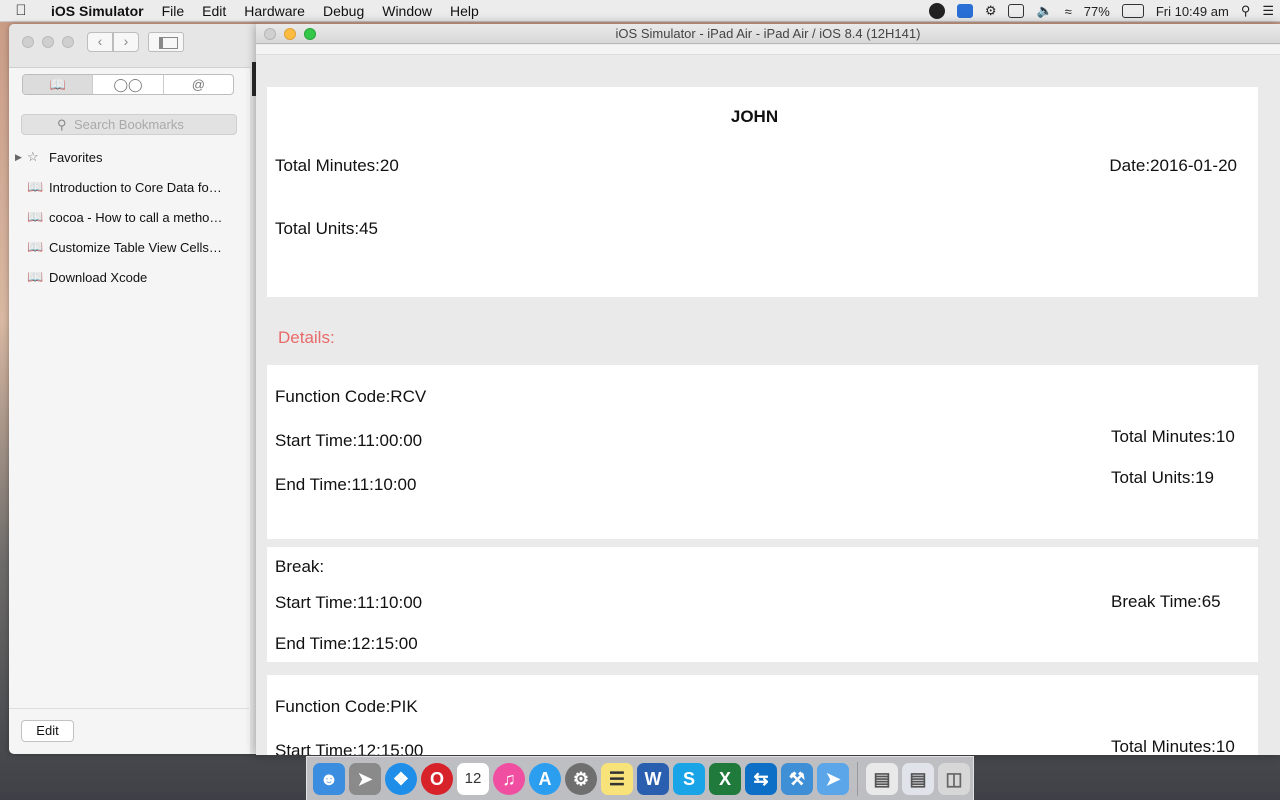 This screenshot has height=800, width=1280. Describe the element at coordinates (882, 781) in the screenshot. I see `documents-stack-icon: ▤` at that location.